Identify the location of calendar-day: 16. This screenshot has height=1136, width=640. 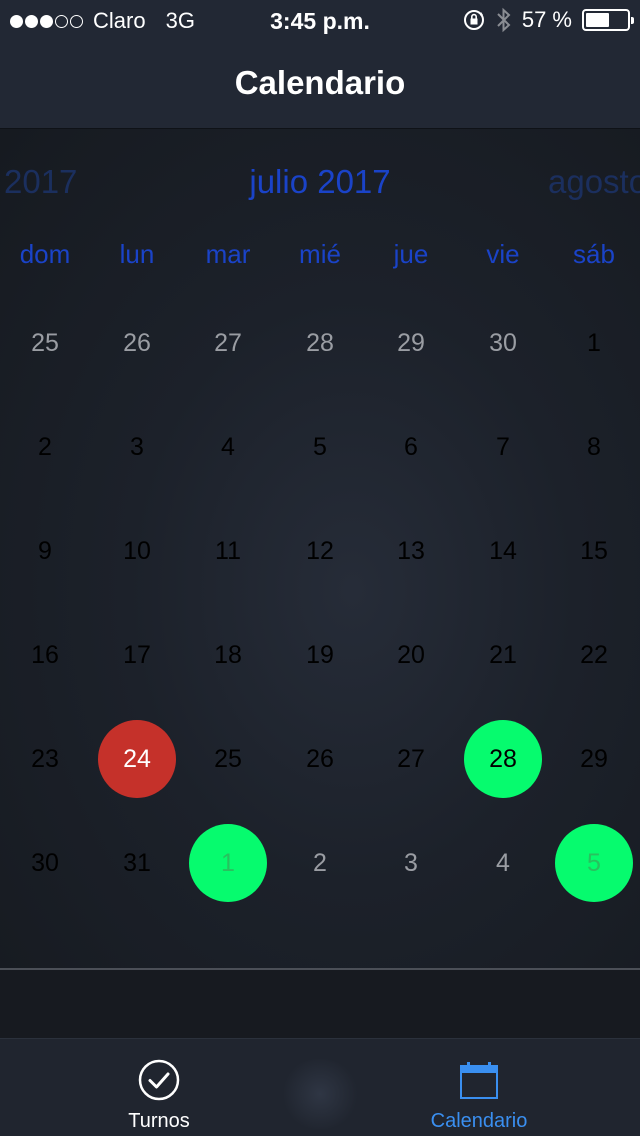
(45, 655).